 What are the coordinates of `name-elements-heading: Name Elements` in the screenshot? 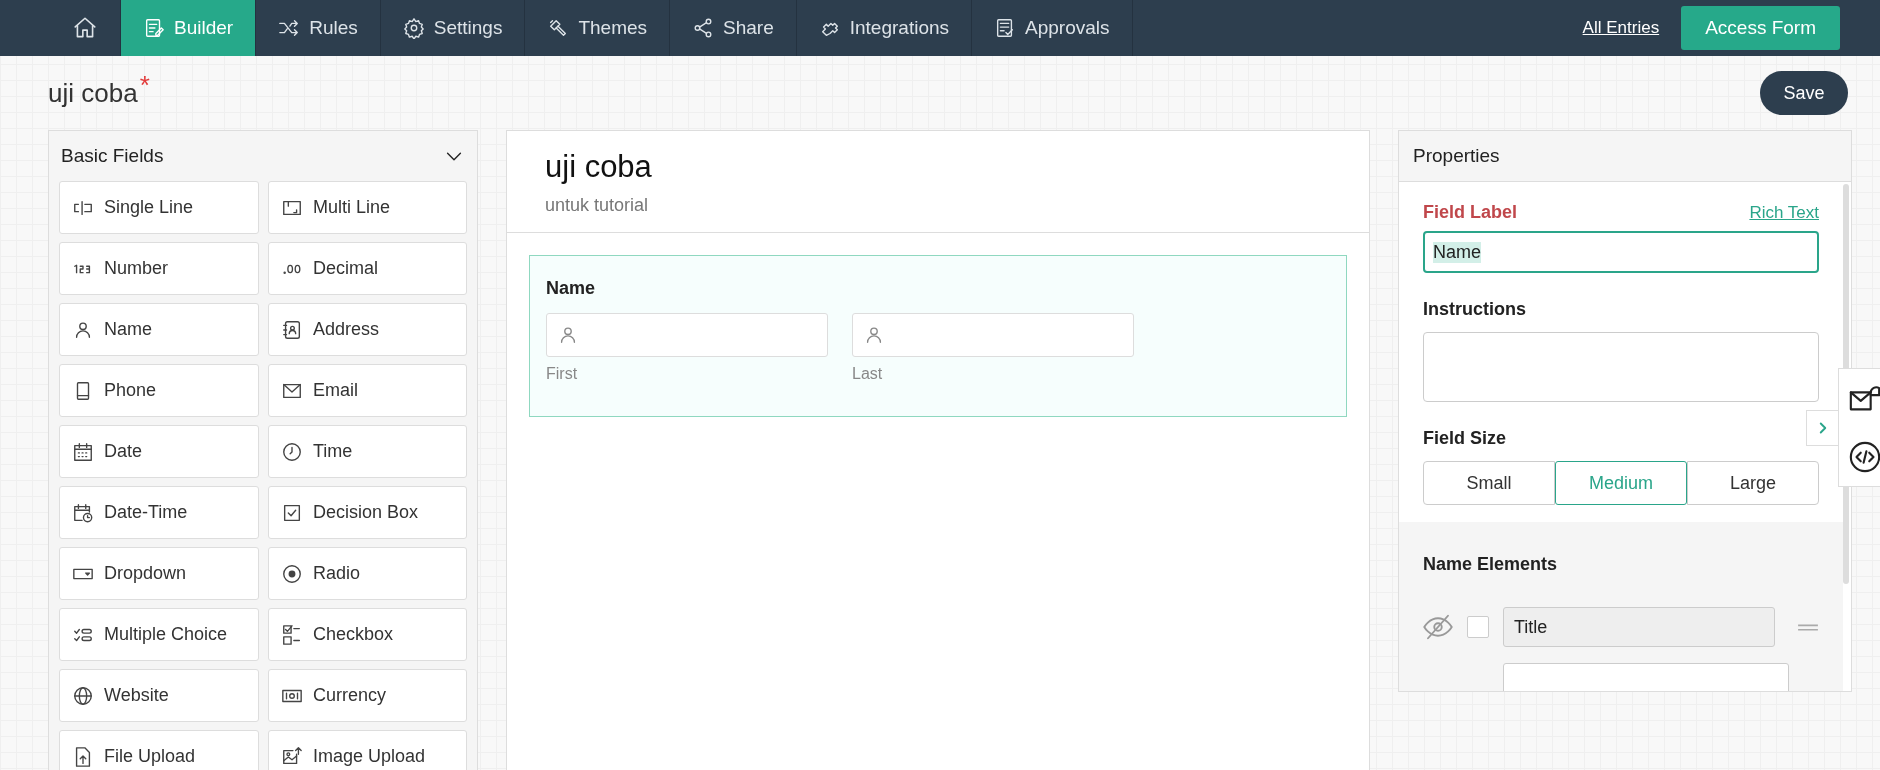 It's located at (1491, 564).